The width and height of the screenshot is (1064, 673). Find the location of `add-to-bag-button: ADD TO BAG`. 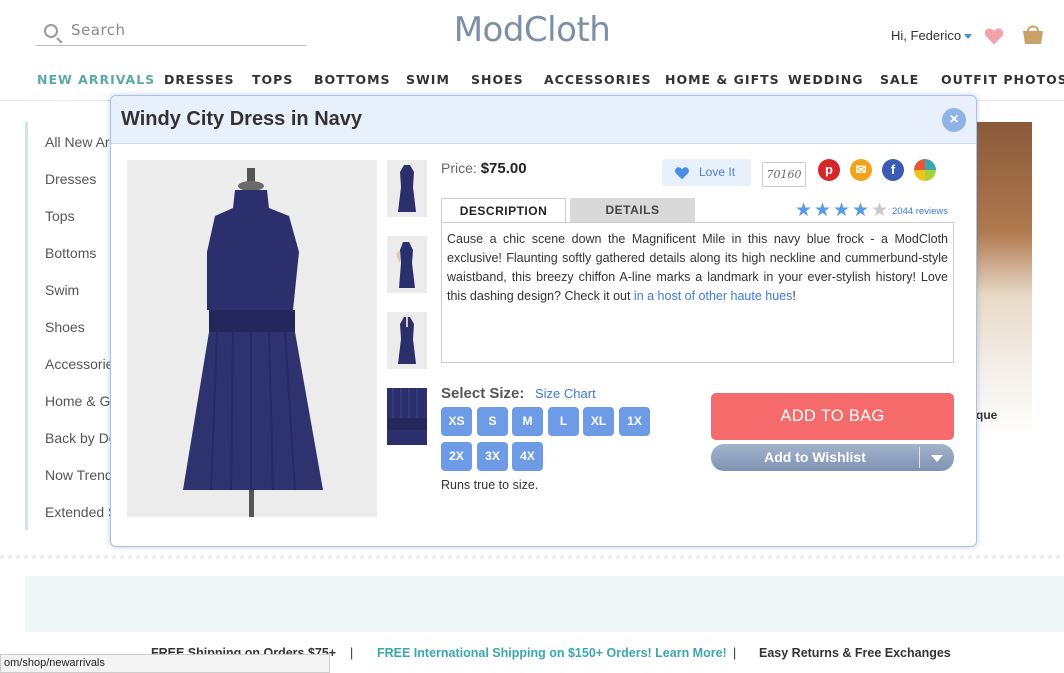

add-to-bag-button: ADD TO BAG is located at coordinates (832, 416).